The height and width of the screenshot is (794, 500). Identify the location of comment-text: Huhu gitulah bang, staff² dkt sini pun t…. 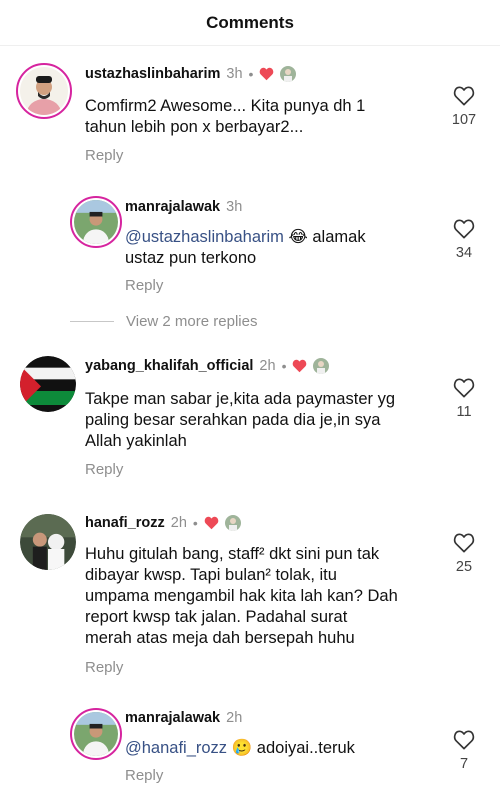
(257, 596).